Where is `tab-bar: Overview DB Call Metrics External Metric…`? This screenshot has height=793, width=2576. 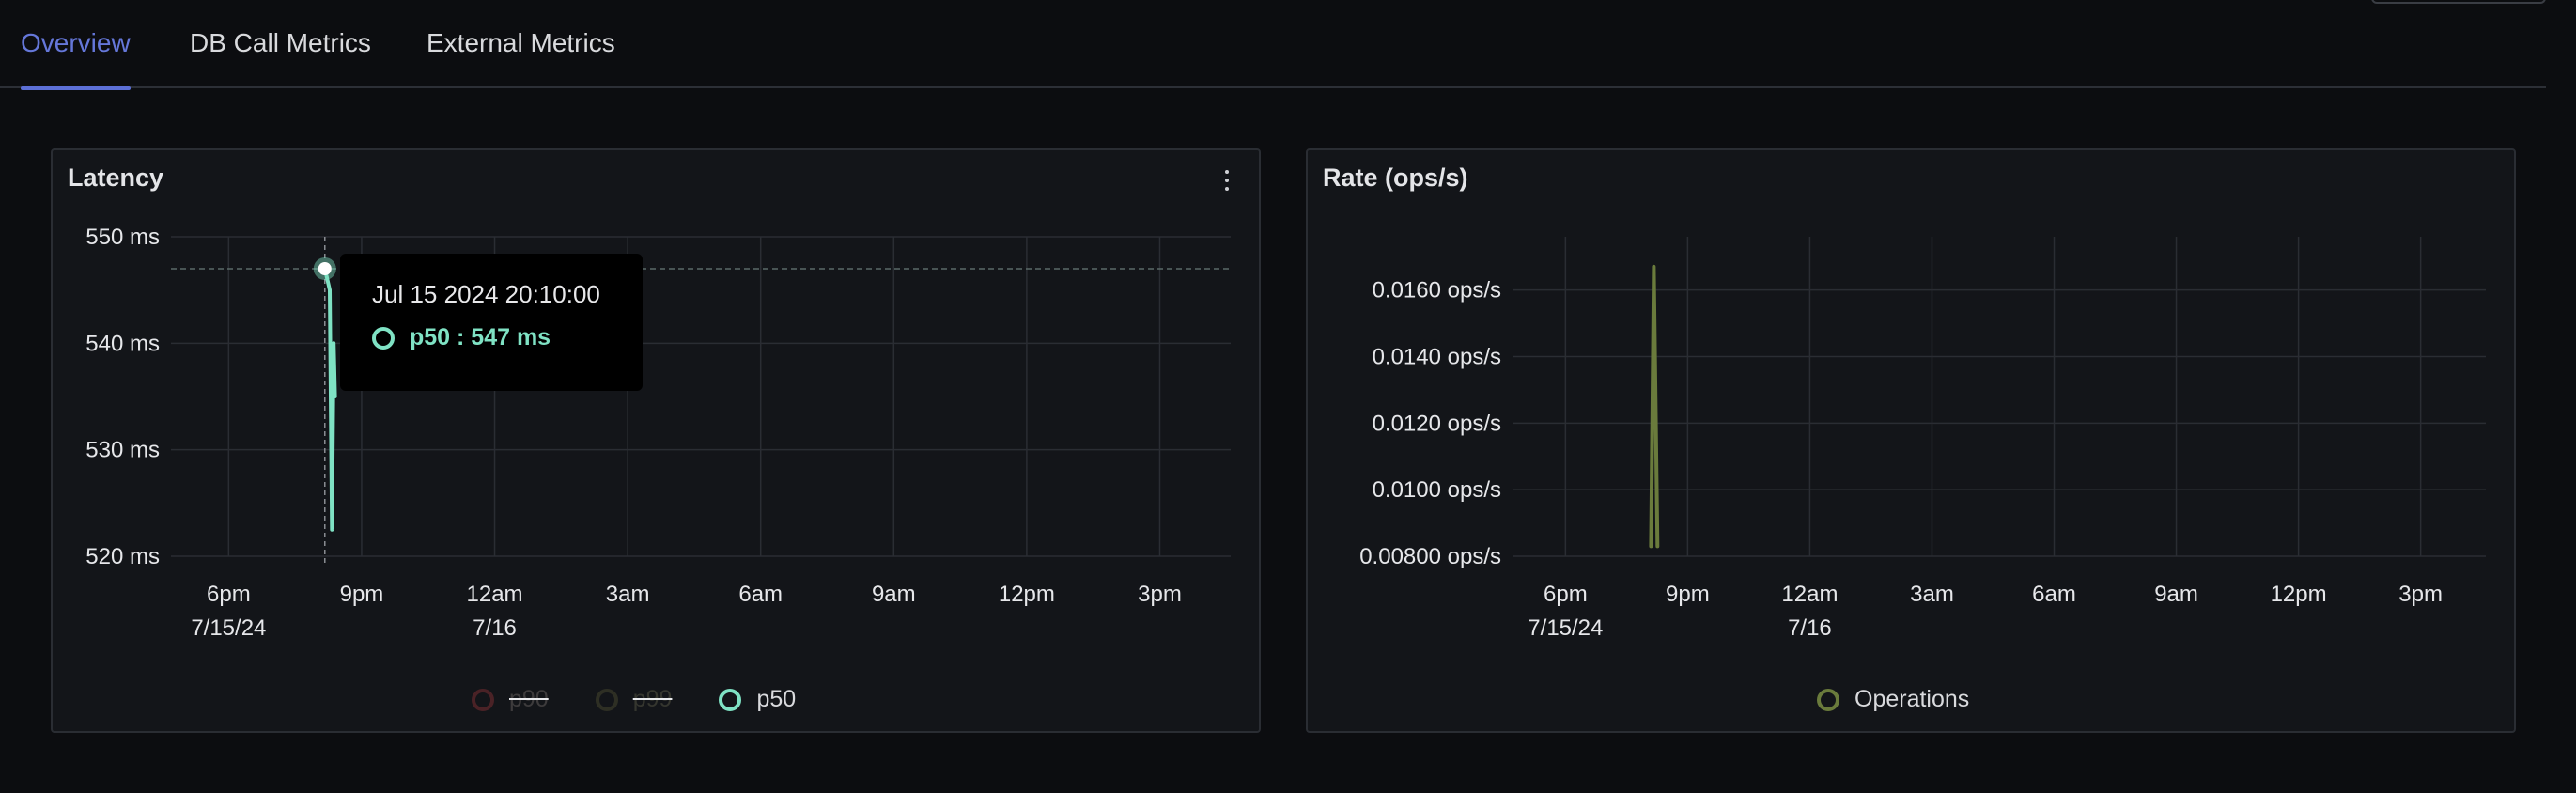 tab-bar: Overview DB Call Metrics External Metric… is located at coordinates (1273, 45).